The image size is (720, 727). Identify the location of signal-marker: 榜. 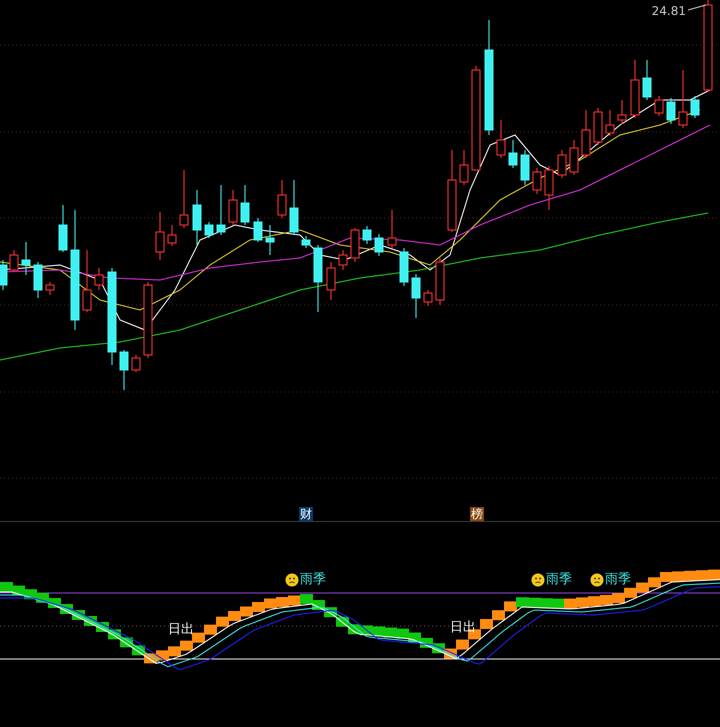
(477, 514).